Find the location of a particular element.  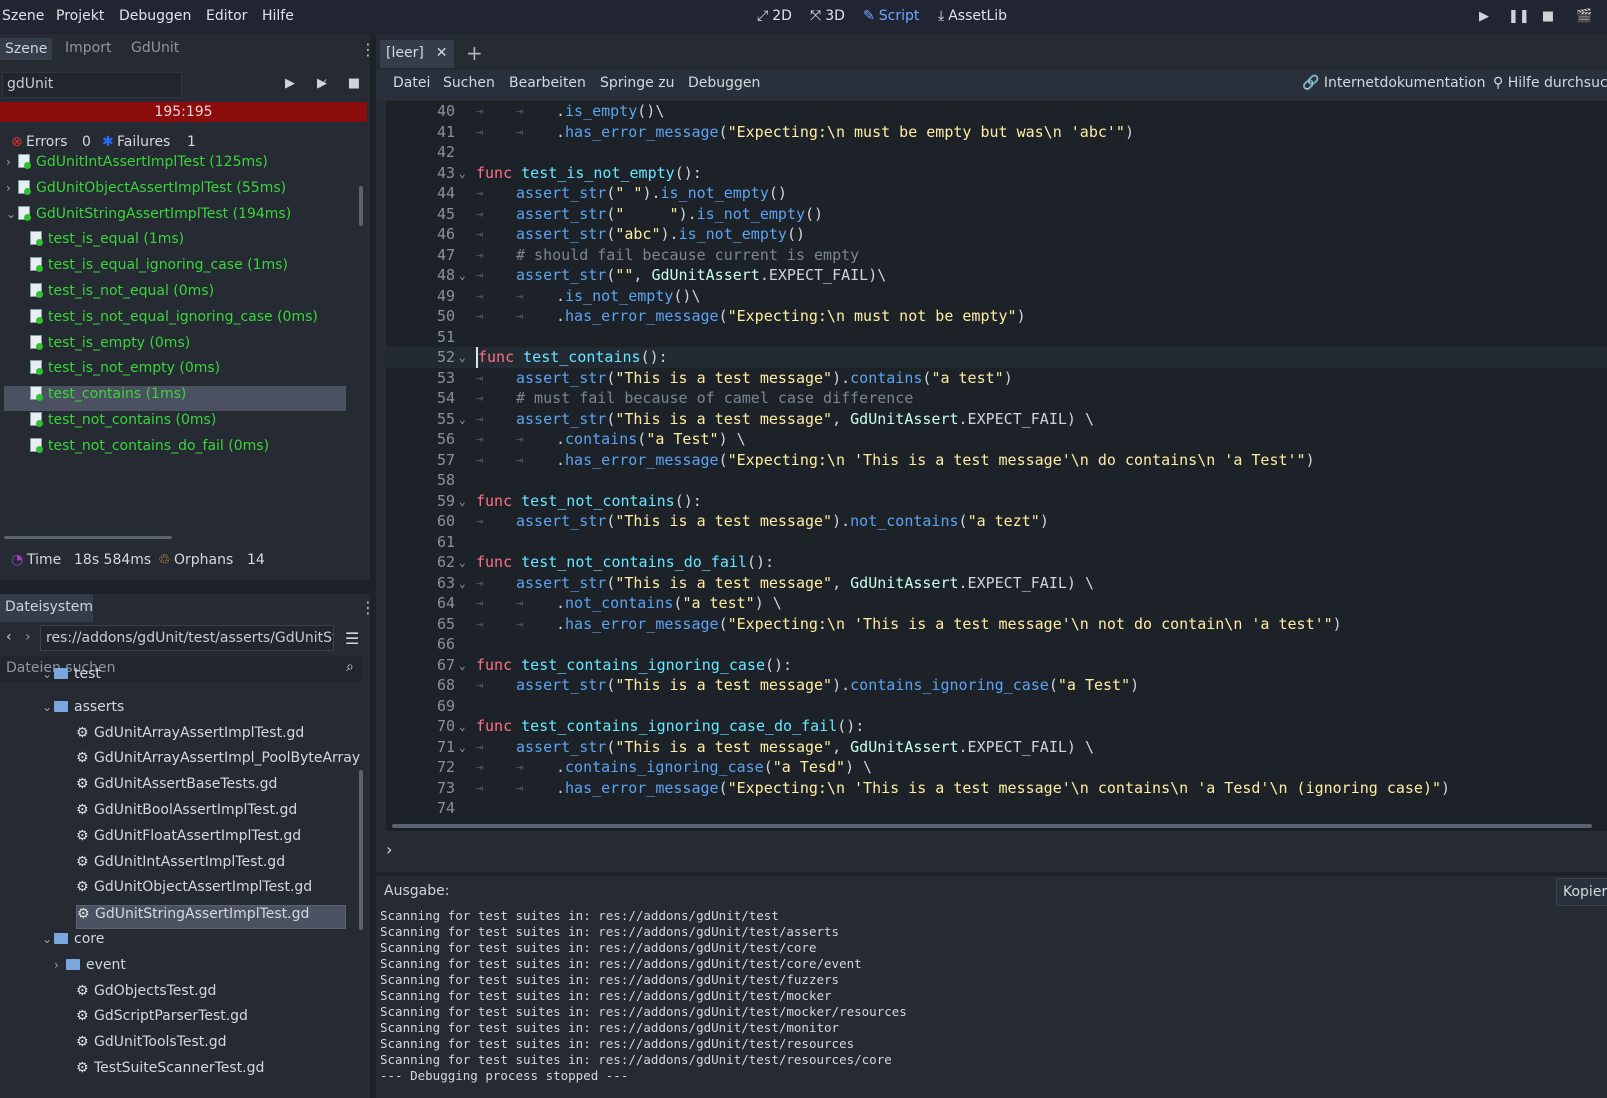

menu-editor: Editor is located at coordinates (226, 16).